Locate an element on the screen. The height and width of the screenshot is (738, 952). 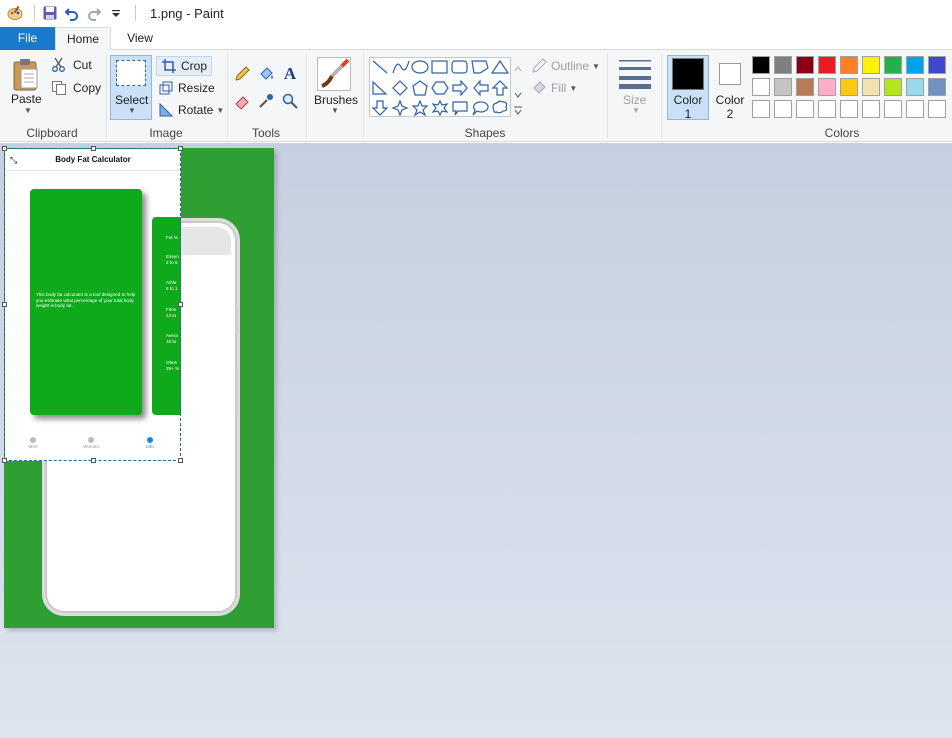
undo-icon is located at coordinates (72, 13).